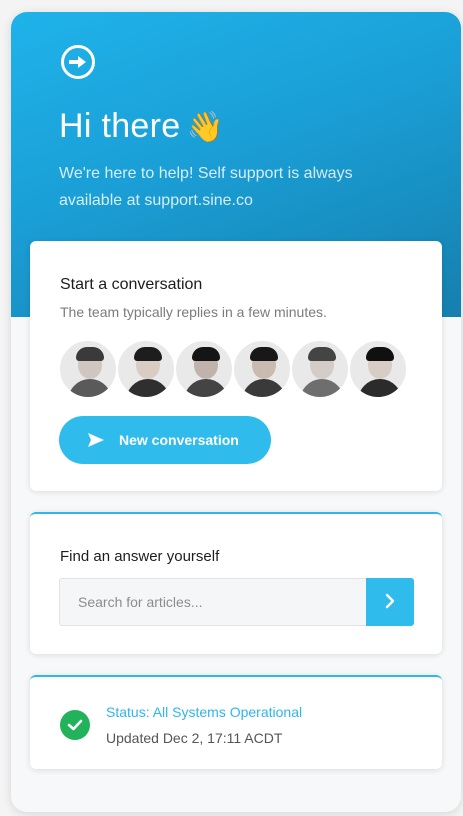  I want to click on wave-icon: 👋, so click(205, 127).